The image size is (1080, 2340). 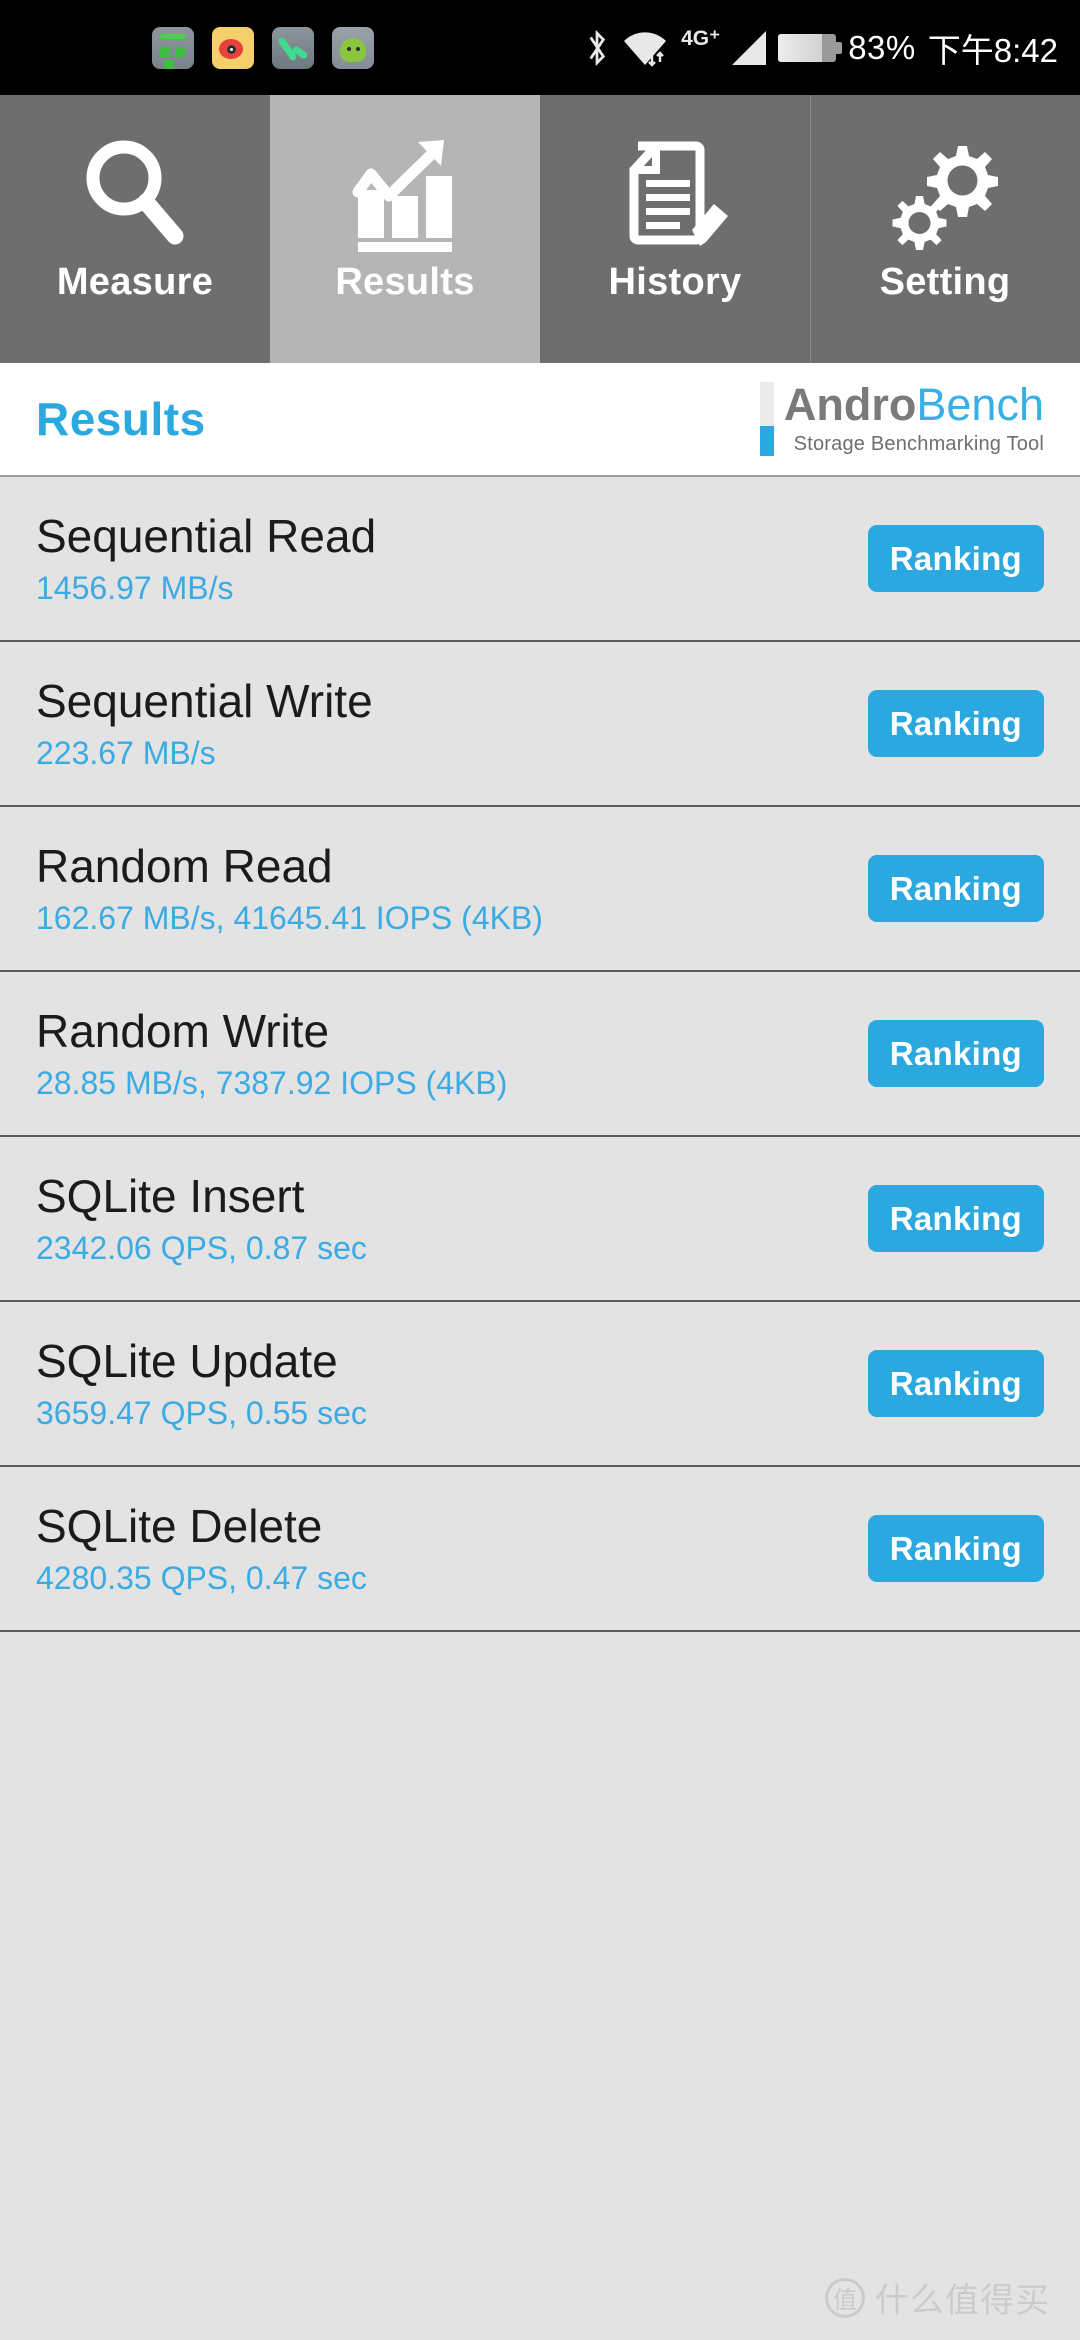 What do you see at coordinates (540, 47) in the screenshot?
I see `status-bar: 4G⁺ 83% 下午8:42` at bounding box center [540, 47].